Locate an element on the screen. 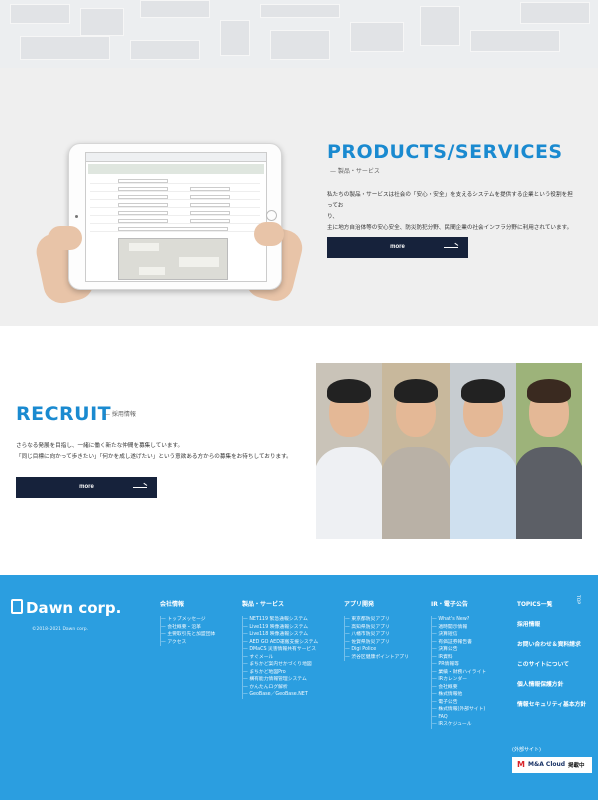 The width and height of the screenshot is (598, 800). footer-link: What's New? is located at coordinates (459, 620).